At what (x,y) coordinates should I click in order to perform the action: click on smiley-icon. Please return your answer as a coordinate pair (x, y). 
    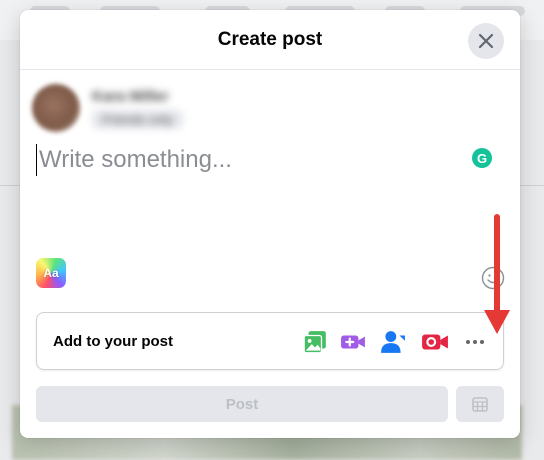
    Looking at the image, I should click on (493, 278).